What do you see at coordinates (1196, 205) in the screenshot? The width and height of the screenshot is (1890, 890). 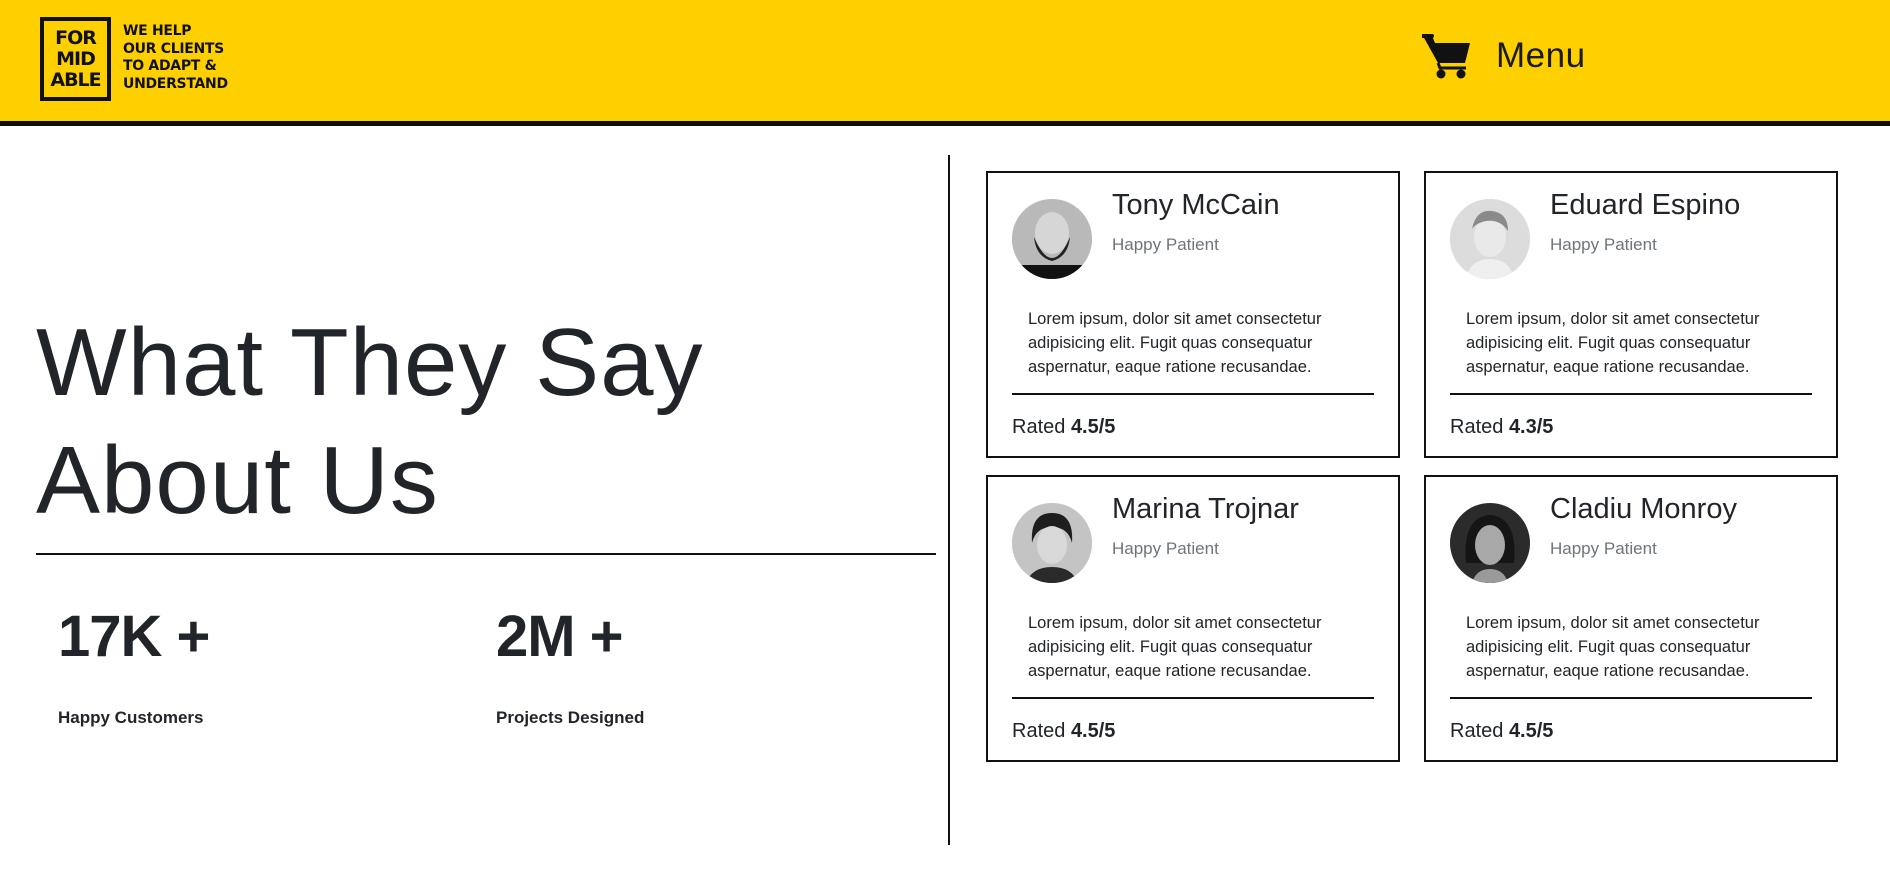 I see `reviewer-name: Tony McCain` at bounding box center [1196, 205].